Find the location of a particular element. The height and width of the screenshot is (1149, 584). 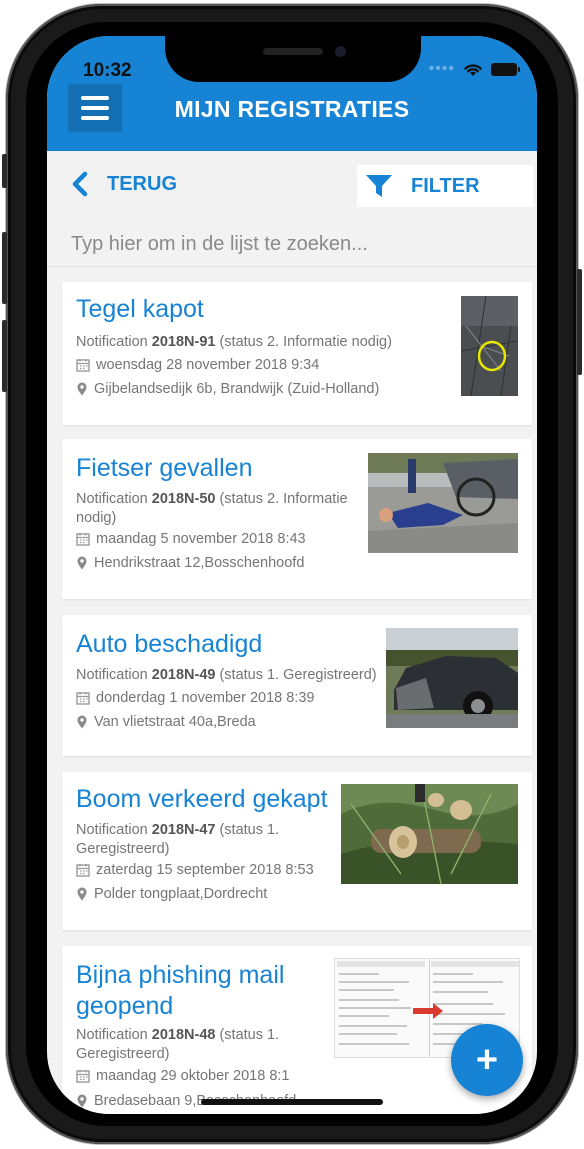

item-title: Auto beschadigd is located at coordinates (169, 644).